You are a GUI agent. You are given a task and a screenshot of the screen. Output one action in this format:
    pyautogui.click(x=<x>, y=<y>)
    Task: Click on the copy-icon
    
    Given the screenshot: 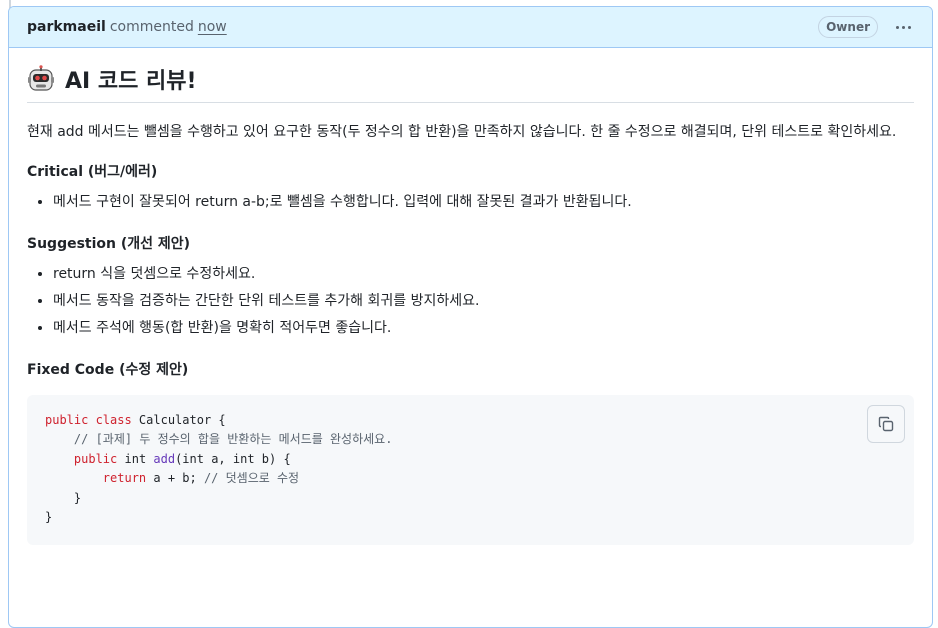 What is the action you would take?
    pyautogui.click(x=886, y=424)
    